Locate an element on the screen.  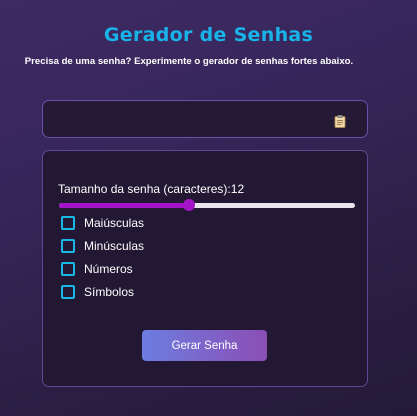
password-output-field is located at coordinates (188, 119).